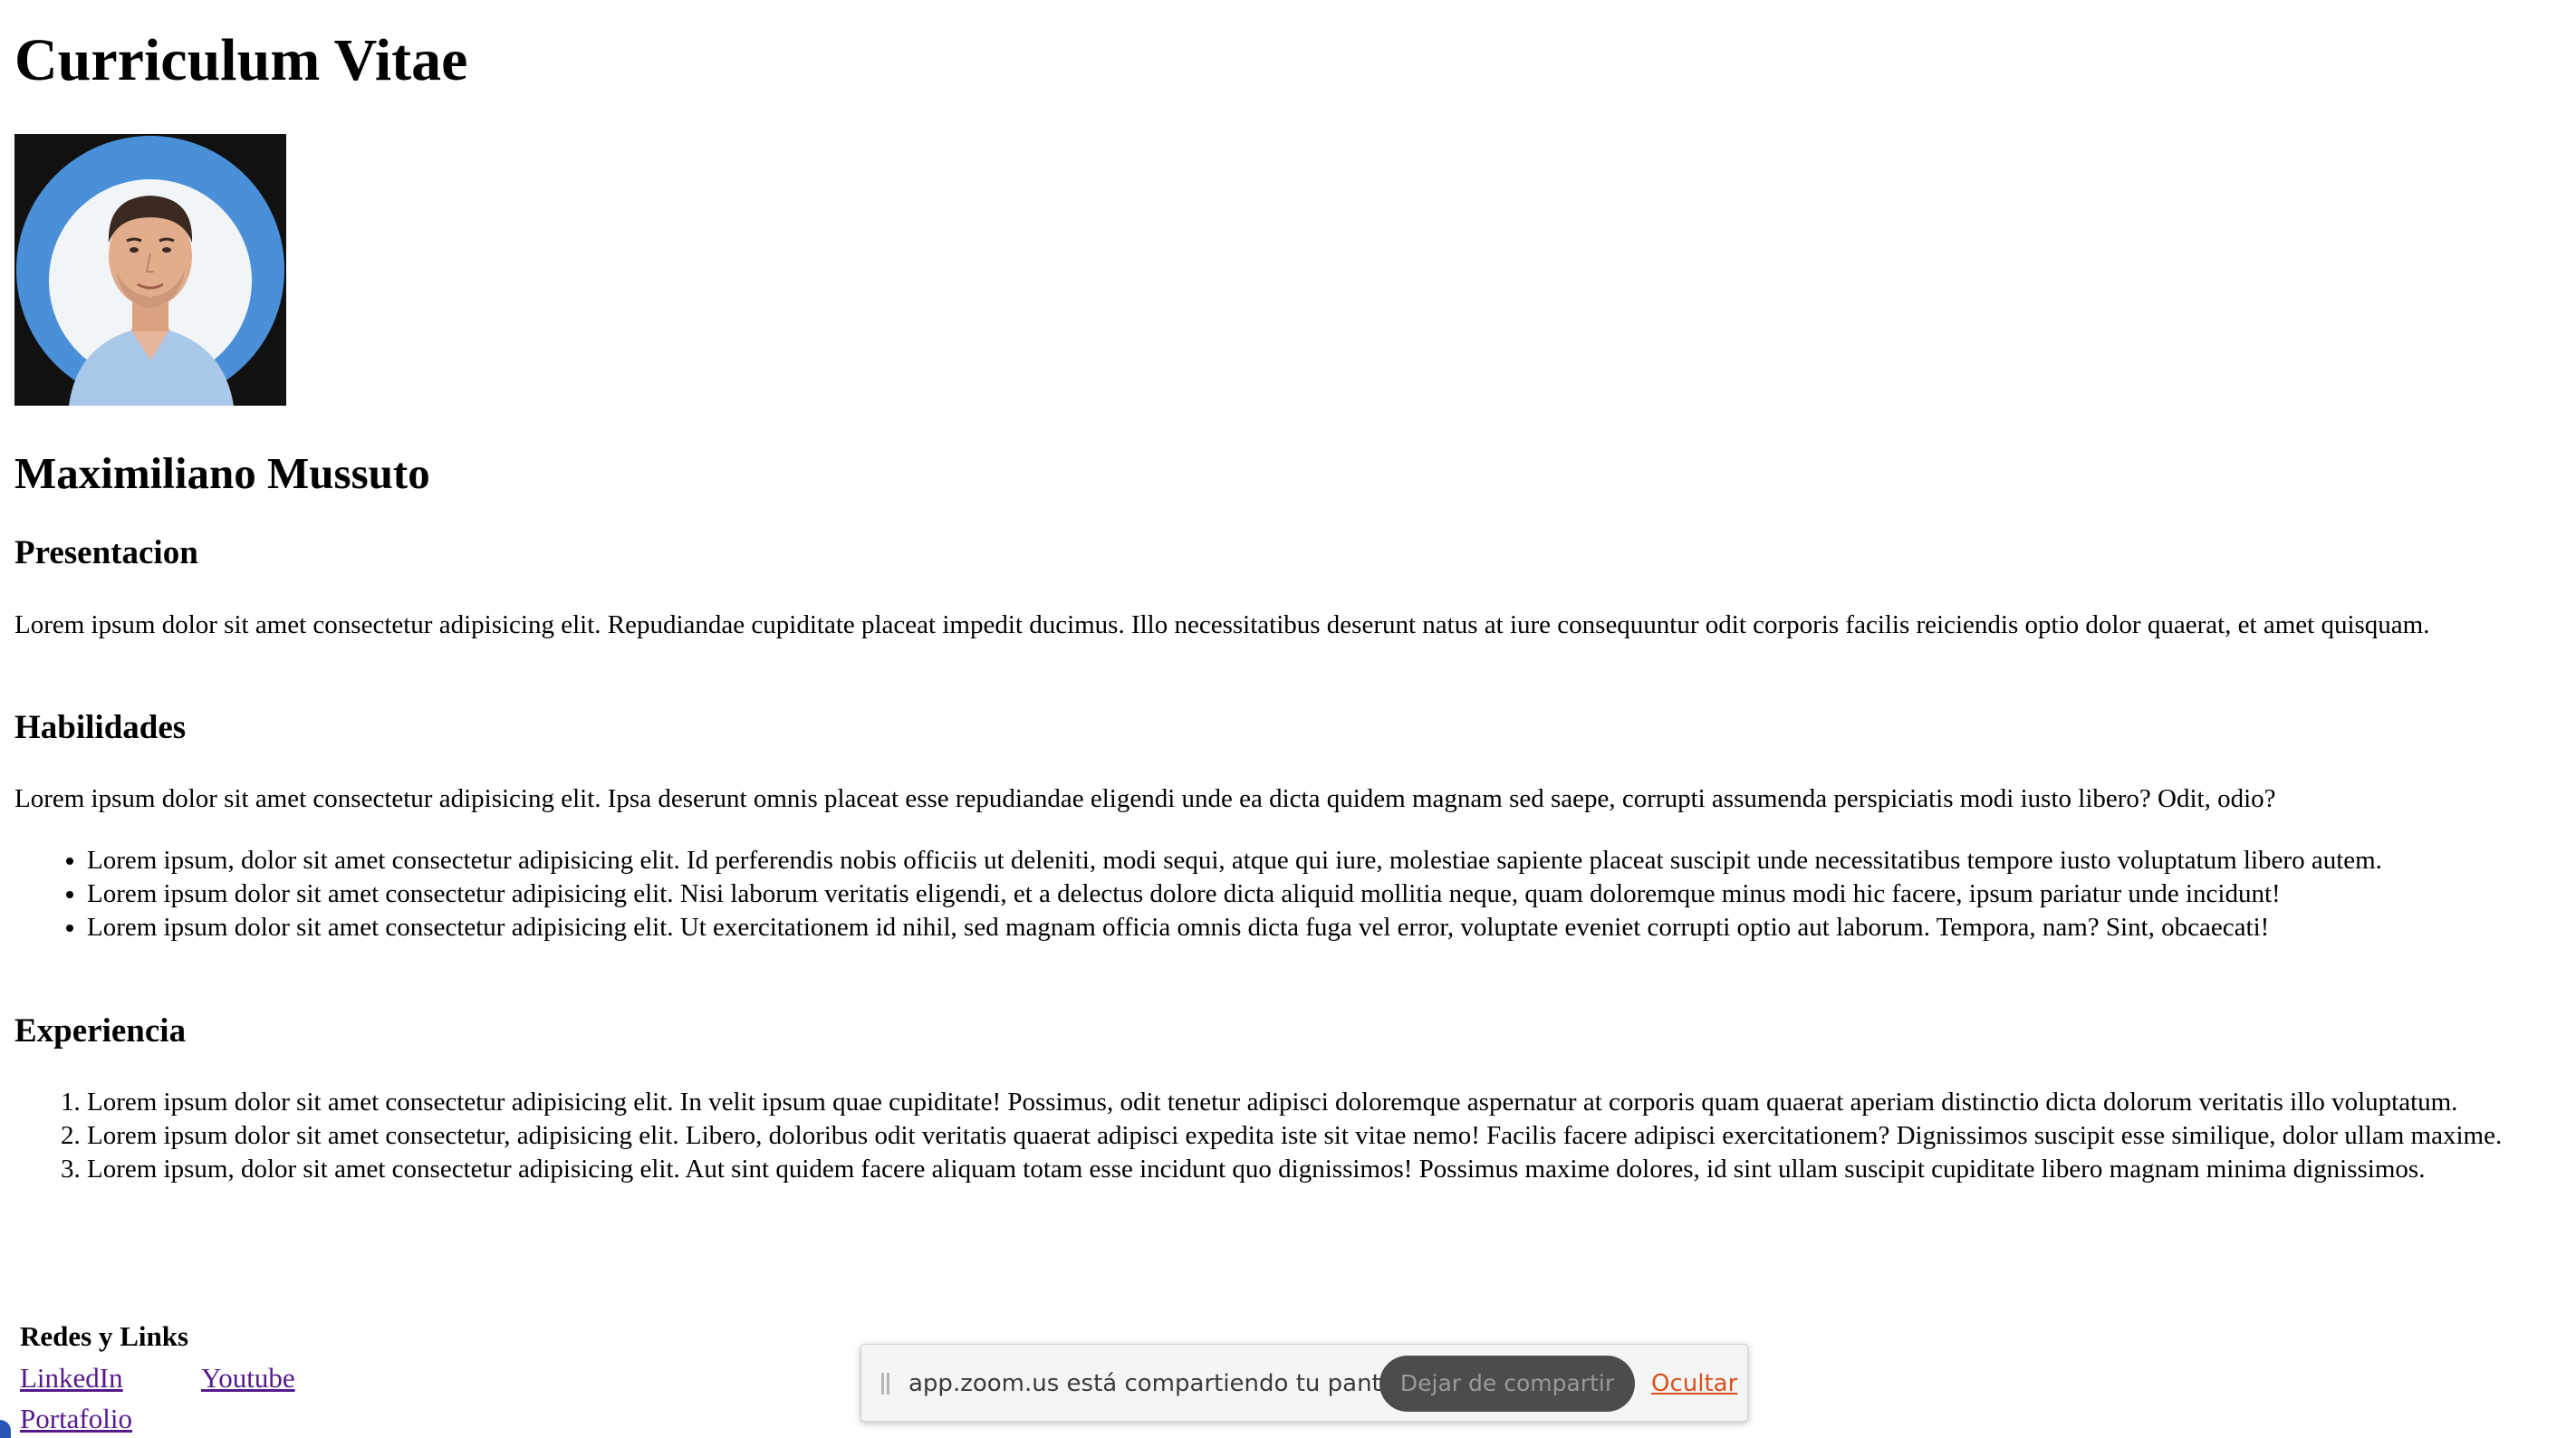 The width and height of the screenshot is (2576, 1438). What do you see at coordinates (1694, 1383) in the screenshot?
I see `hide-button: Ocultar` at bounding box center [1694, 1383].